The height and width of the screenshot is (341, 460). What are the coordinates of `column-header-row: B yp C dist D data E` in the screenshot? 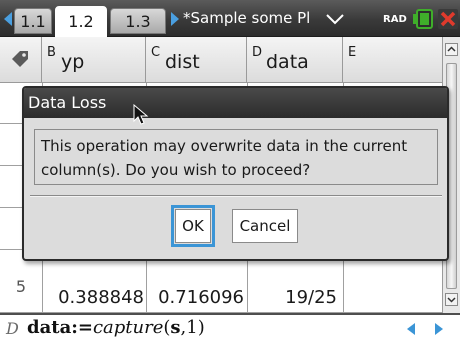 It's located at (221, 60).